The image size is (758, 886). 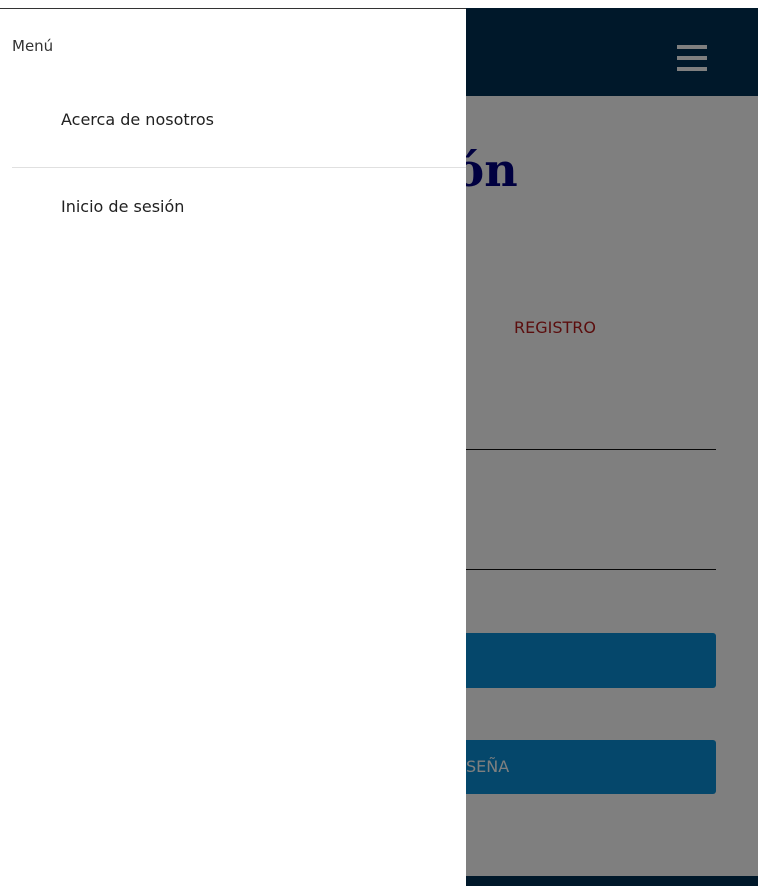 What do you see at coordinates (33, 46) in the screenshot?
I see `drawer-title: Menú` at bounding box center [33, 46].